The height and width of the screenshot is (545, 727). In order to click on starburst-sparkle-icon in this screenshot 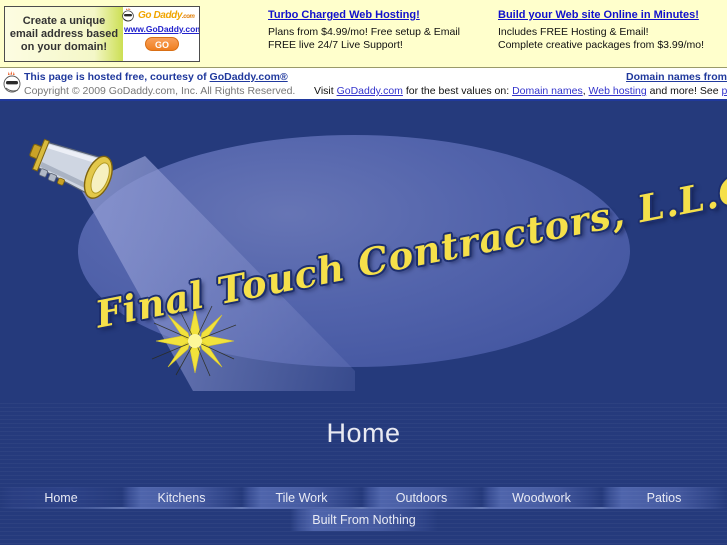, I will do `click(194, 341)`.